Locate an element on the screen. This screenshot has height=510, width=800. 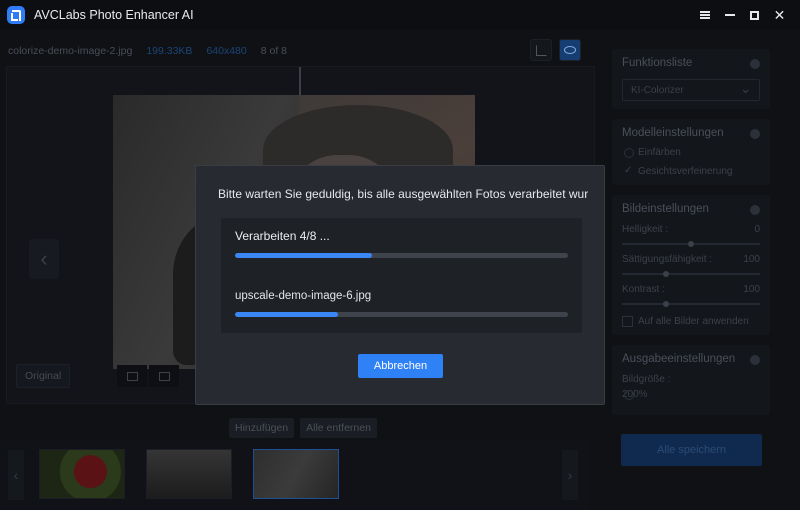
model-option-colorize: Einfärben is located at coordinates (691, 152).